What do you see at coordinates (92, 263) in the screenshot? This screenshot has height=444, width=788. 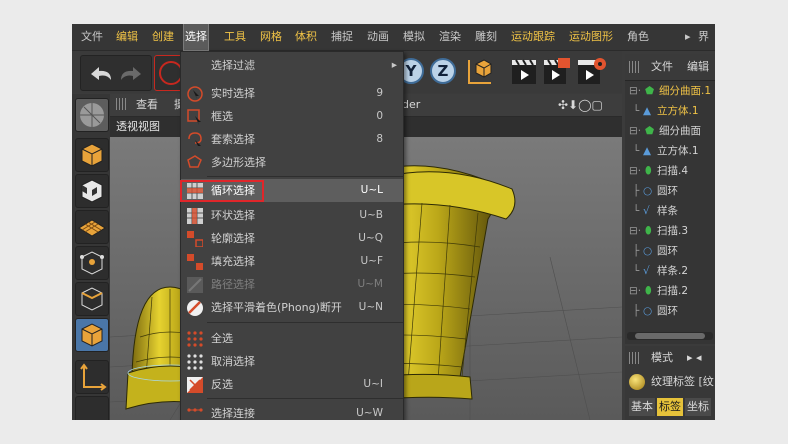 I see `points-mode-icon` at bounding box center [92, 263].